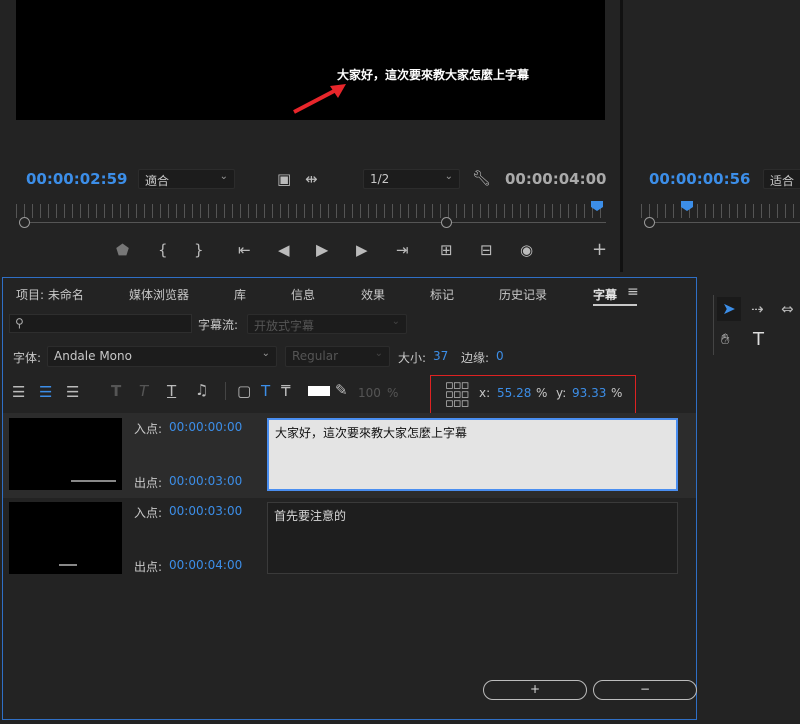  I want to click on subtitle-preview-text: 大家好，這次要來教大家怎麼上字幕, so click(433, 75).